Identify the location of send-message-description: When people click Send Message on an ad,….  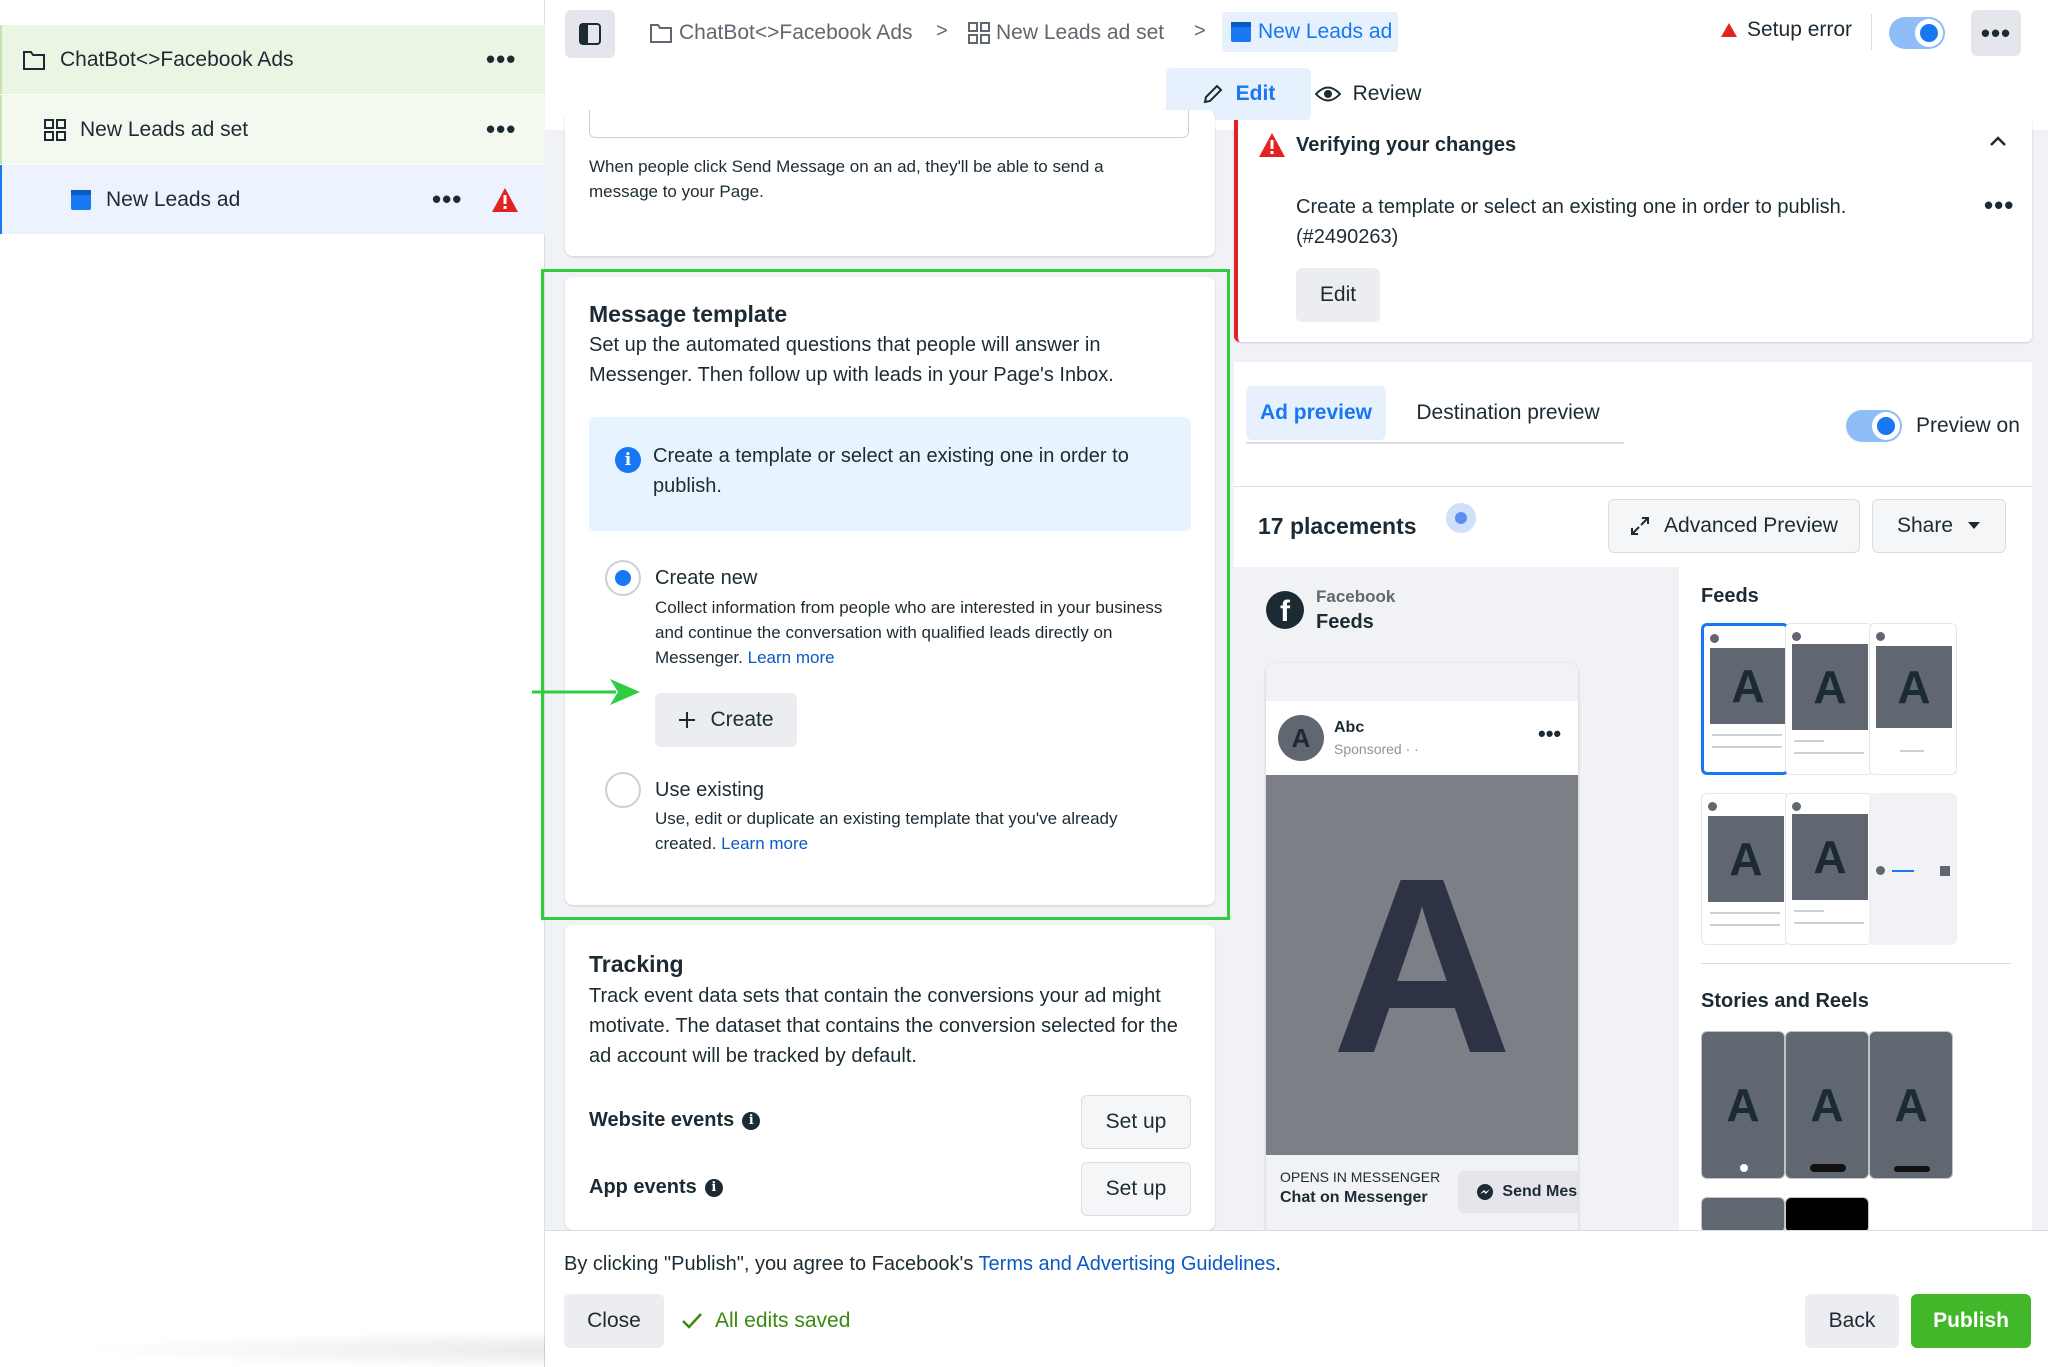
(846, 179).